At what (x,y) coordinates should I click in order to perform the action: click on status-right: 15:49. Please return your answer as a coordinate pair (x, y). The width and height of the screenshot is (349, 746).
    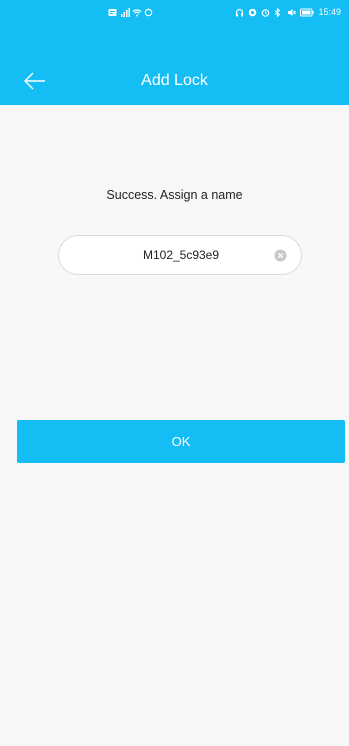
    Looking at the image, I should click on (288, 12).